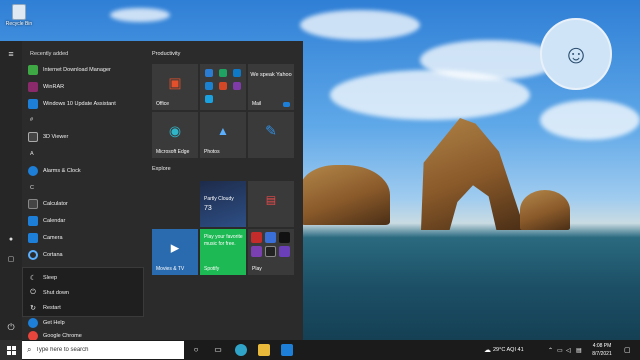 The height and width of the screenshot is (360, 640). I want to click on idm-icon, so click(33, 70).